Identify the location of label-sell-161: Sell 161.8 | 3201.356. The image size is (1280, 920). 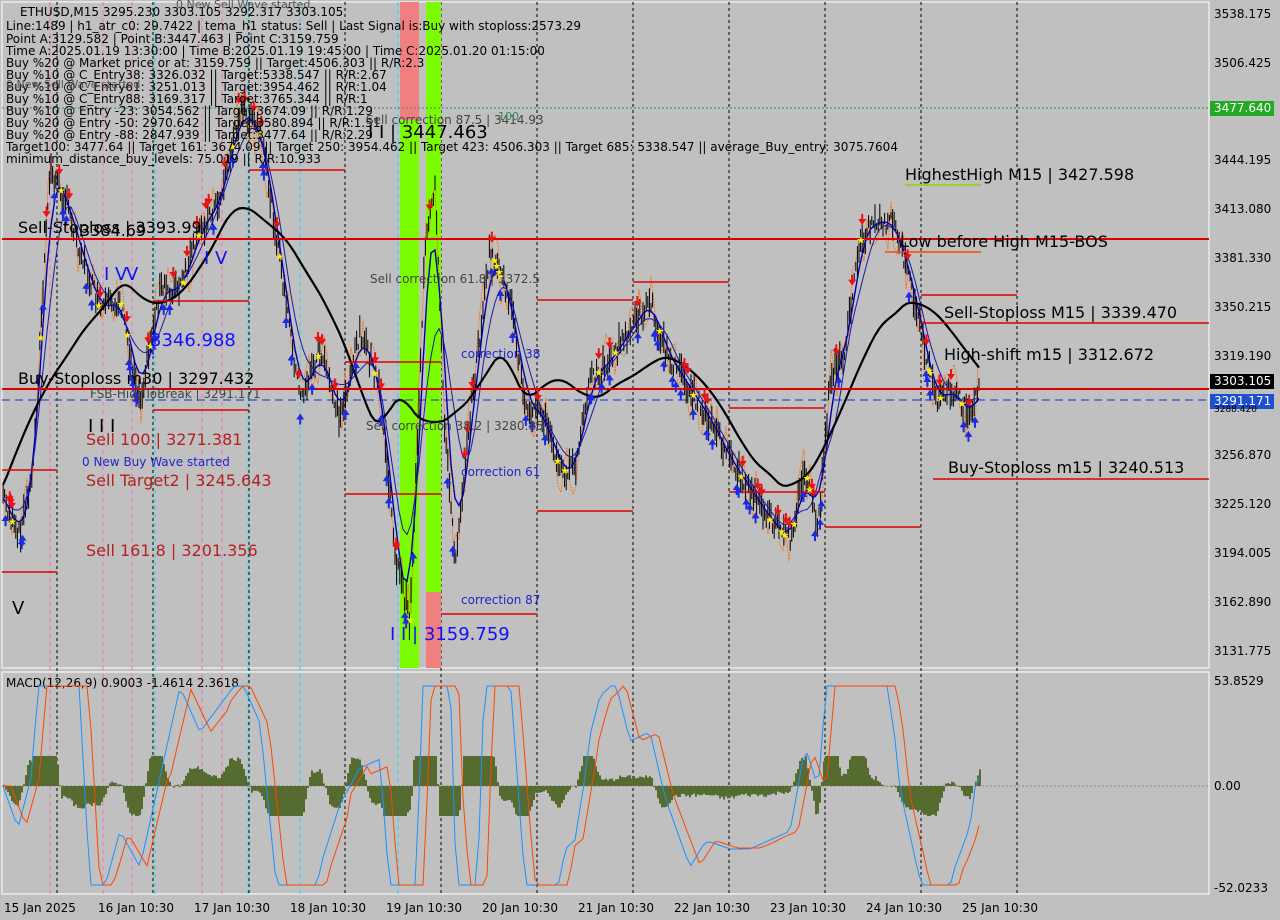
(172, 550).